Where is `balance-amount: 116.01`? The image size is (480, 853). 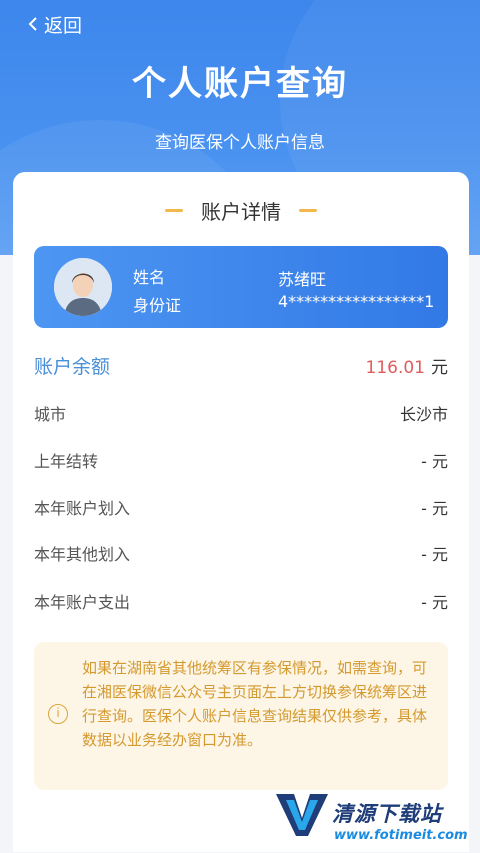
balance-amount: 116.01 is located at coordinates (395, 367).